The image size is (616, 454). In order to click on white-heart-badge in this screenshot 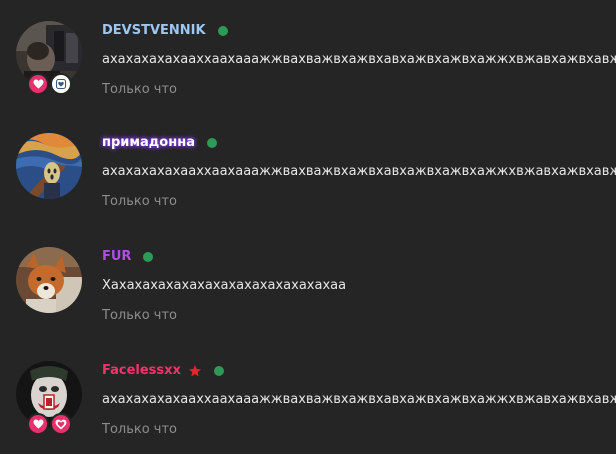, I will do `click(61, 424)`.